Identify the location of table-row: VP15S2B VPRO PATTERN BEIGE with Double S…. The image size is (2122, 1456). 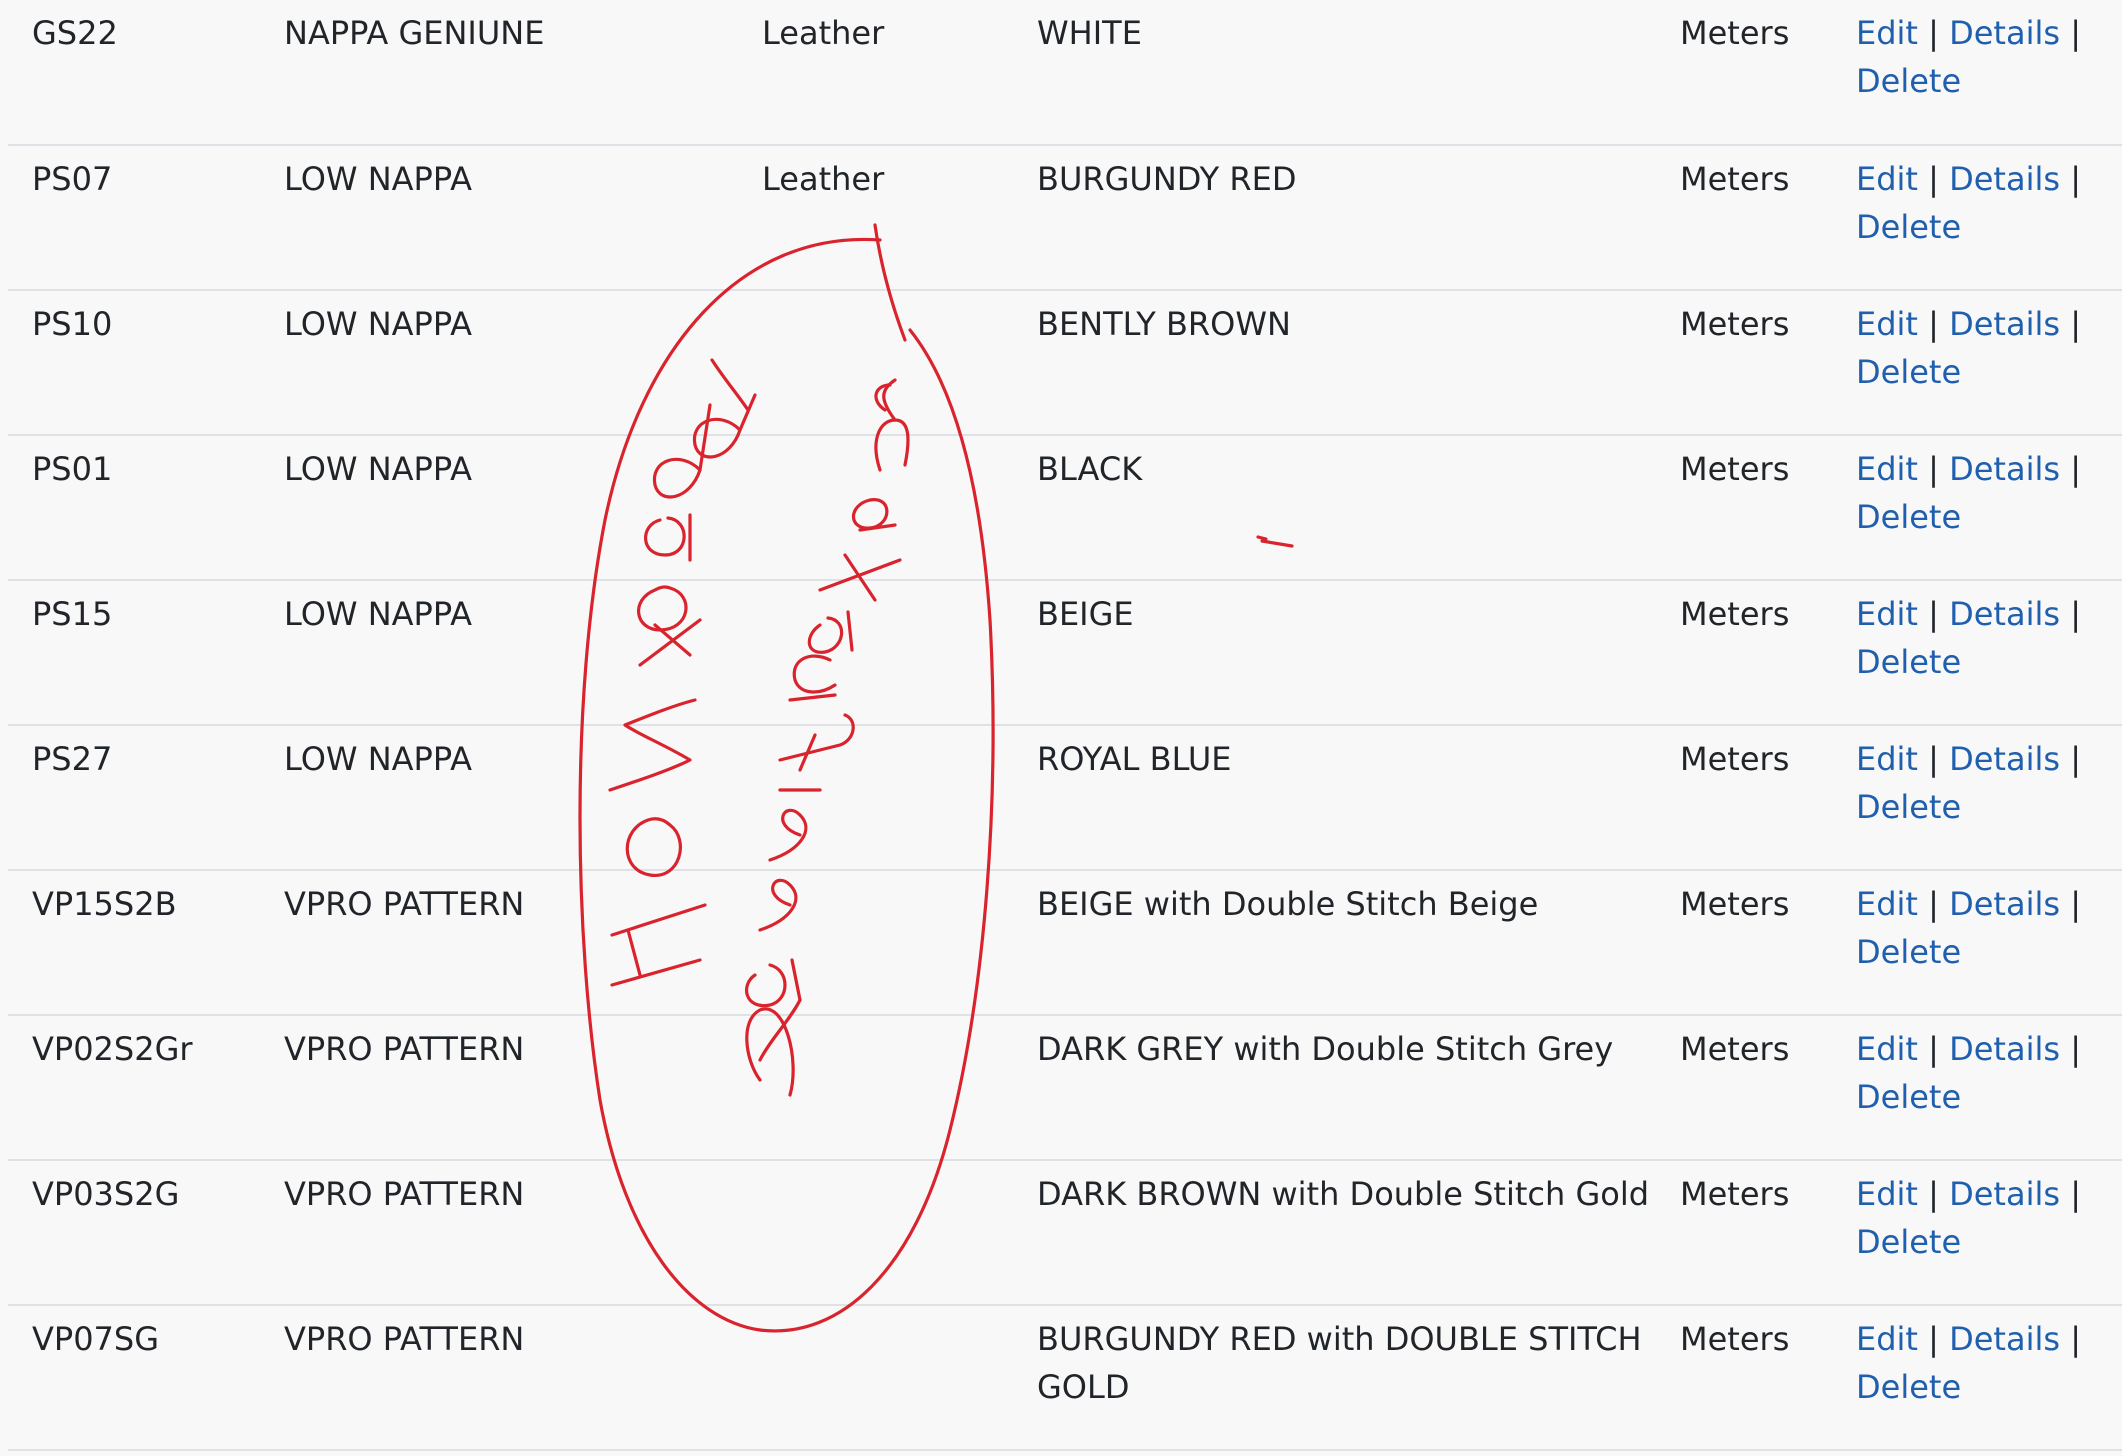
(1065, 943).